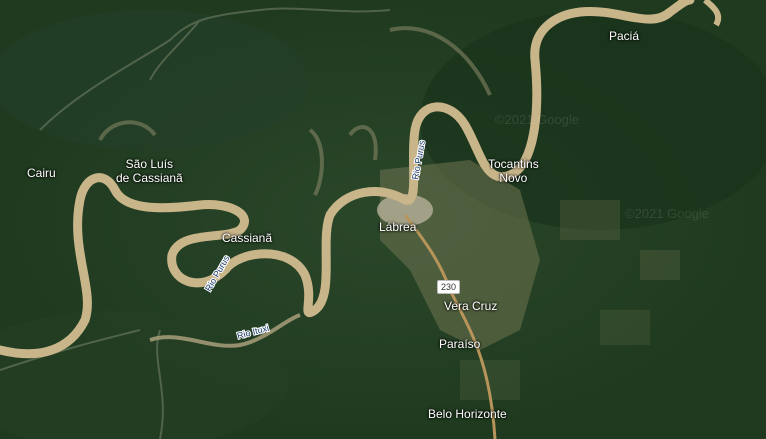 This screenshot has height=439, width=766. I want to click on place-label-tocantins-novo: Tocantins Novo, so click(513, 171).